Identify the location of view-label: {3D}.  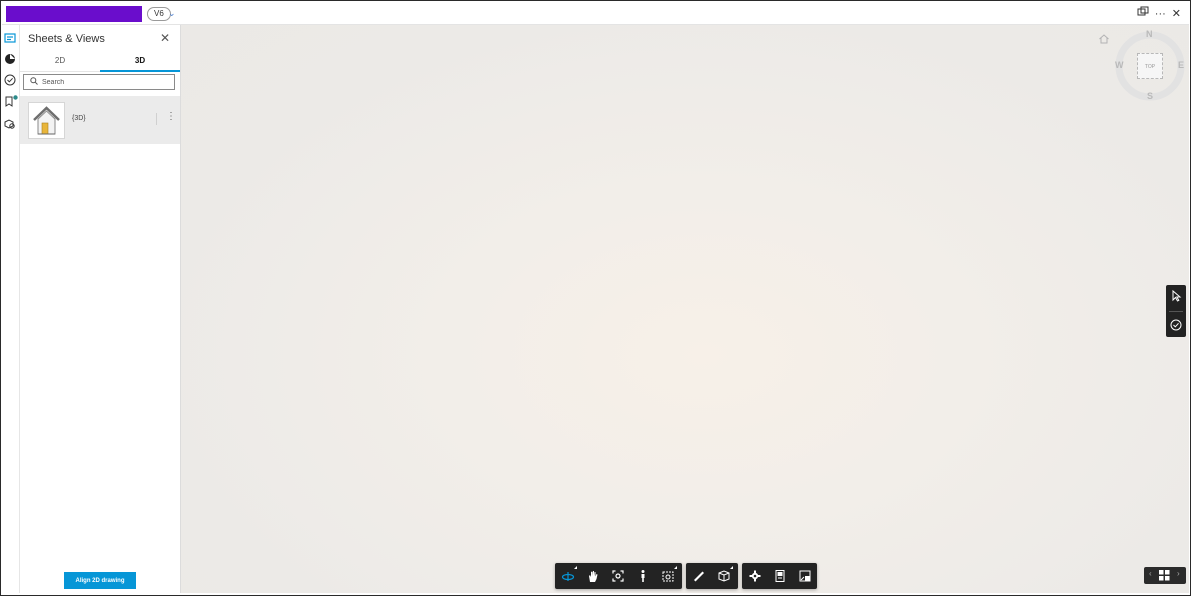
(79, 118).